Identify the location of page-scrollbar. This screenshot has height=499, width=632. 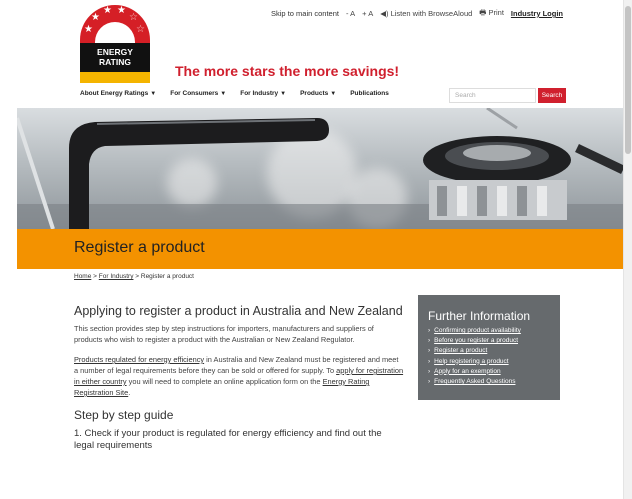
(627, 249).